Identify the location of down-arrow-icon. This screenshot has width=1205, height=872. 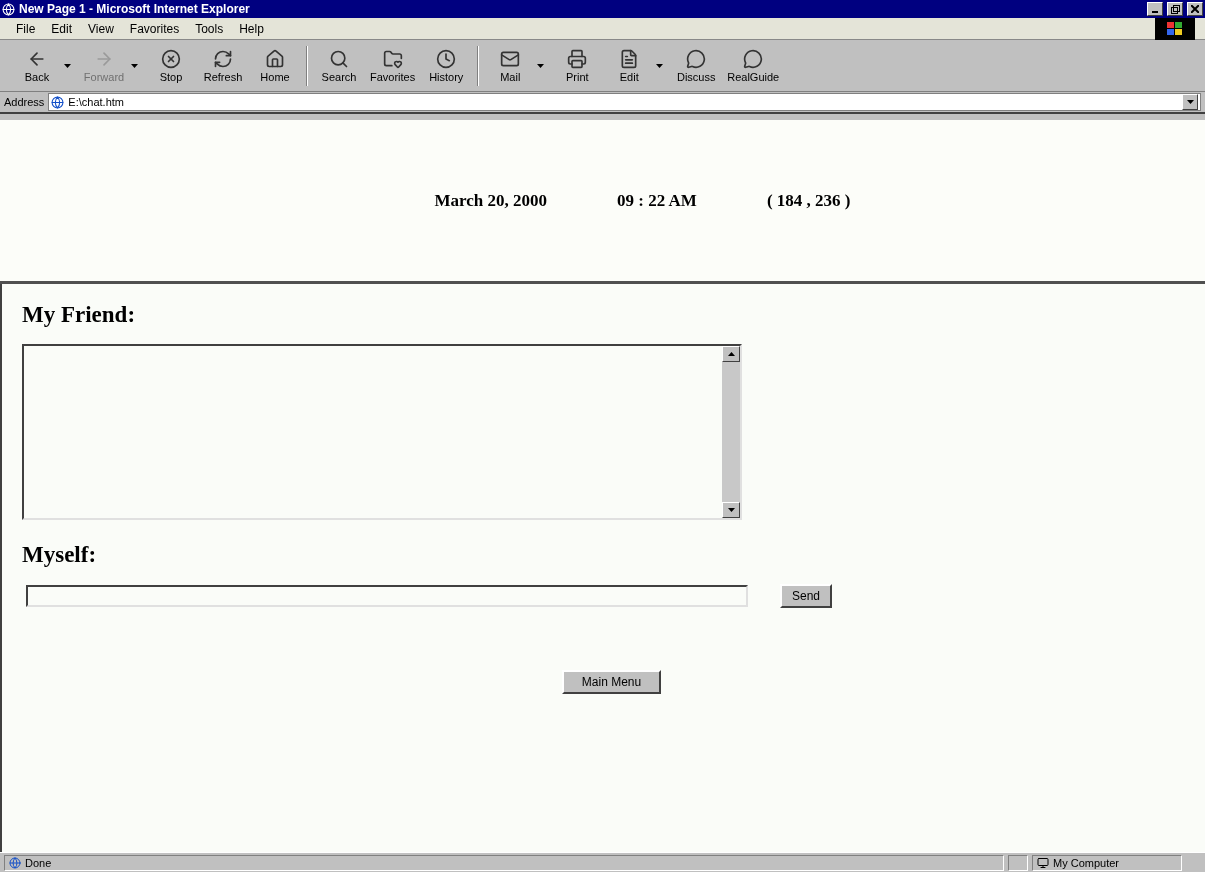
(731, 510).